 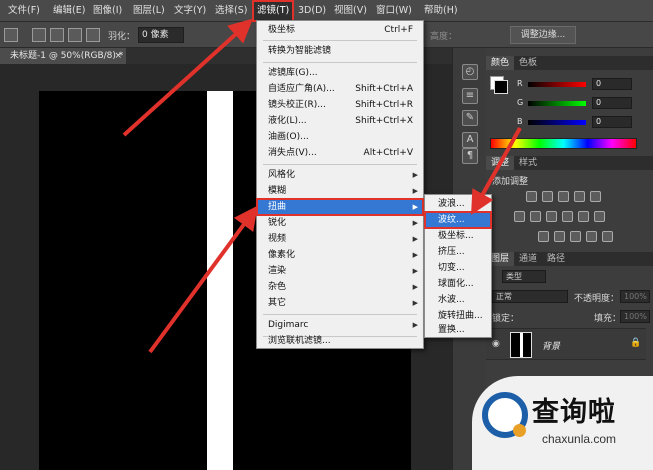 What do you see at coordinates (190, 11) in the screenshot?
I see `menu-type: 文字(Y)` at bounding box center [190, 11].